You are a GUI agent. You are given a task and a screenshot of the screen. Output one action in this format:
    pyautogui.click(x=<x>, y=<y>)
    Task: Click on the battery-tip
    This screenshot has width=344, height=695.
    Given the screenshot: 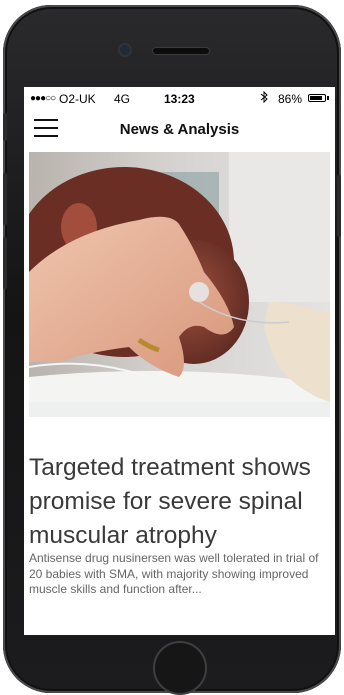 What is the action you would take?
    pyautogui.click(x=328, y=98)
    